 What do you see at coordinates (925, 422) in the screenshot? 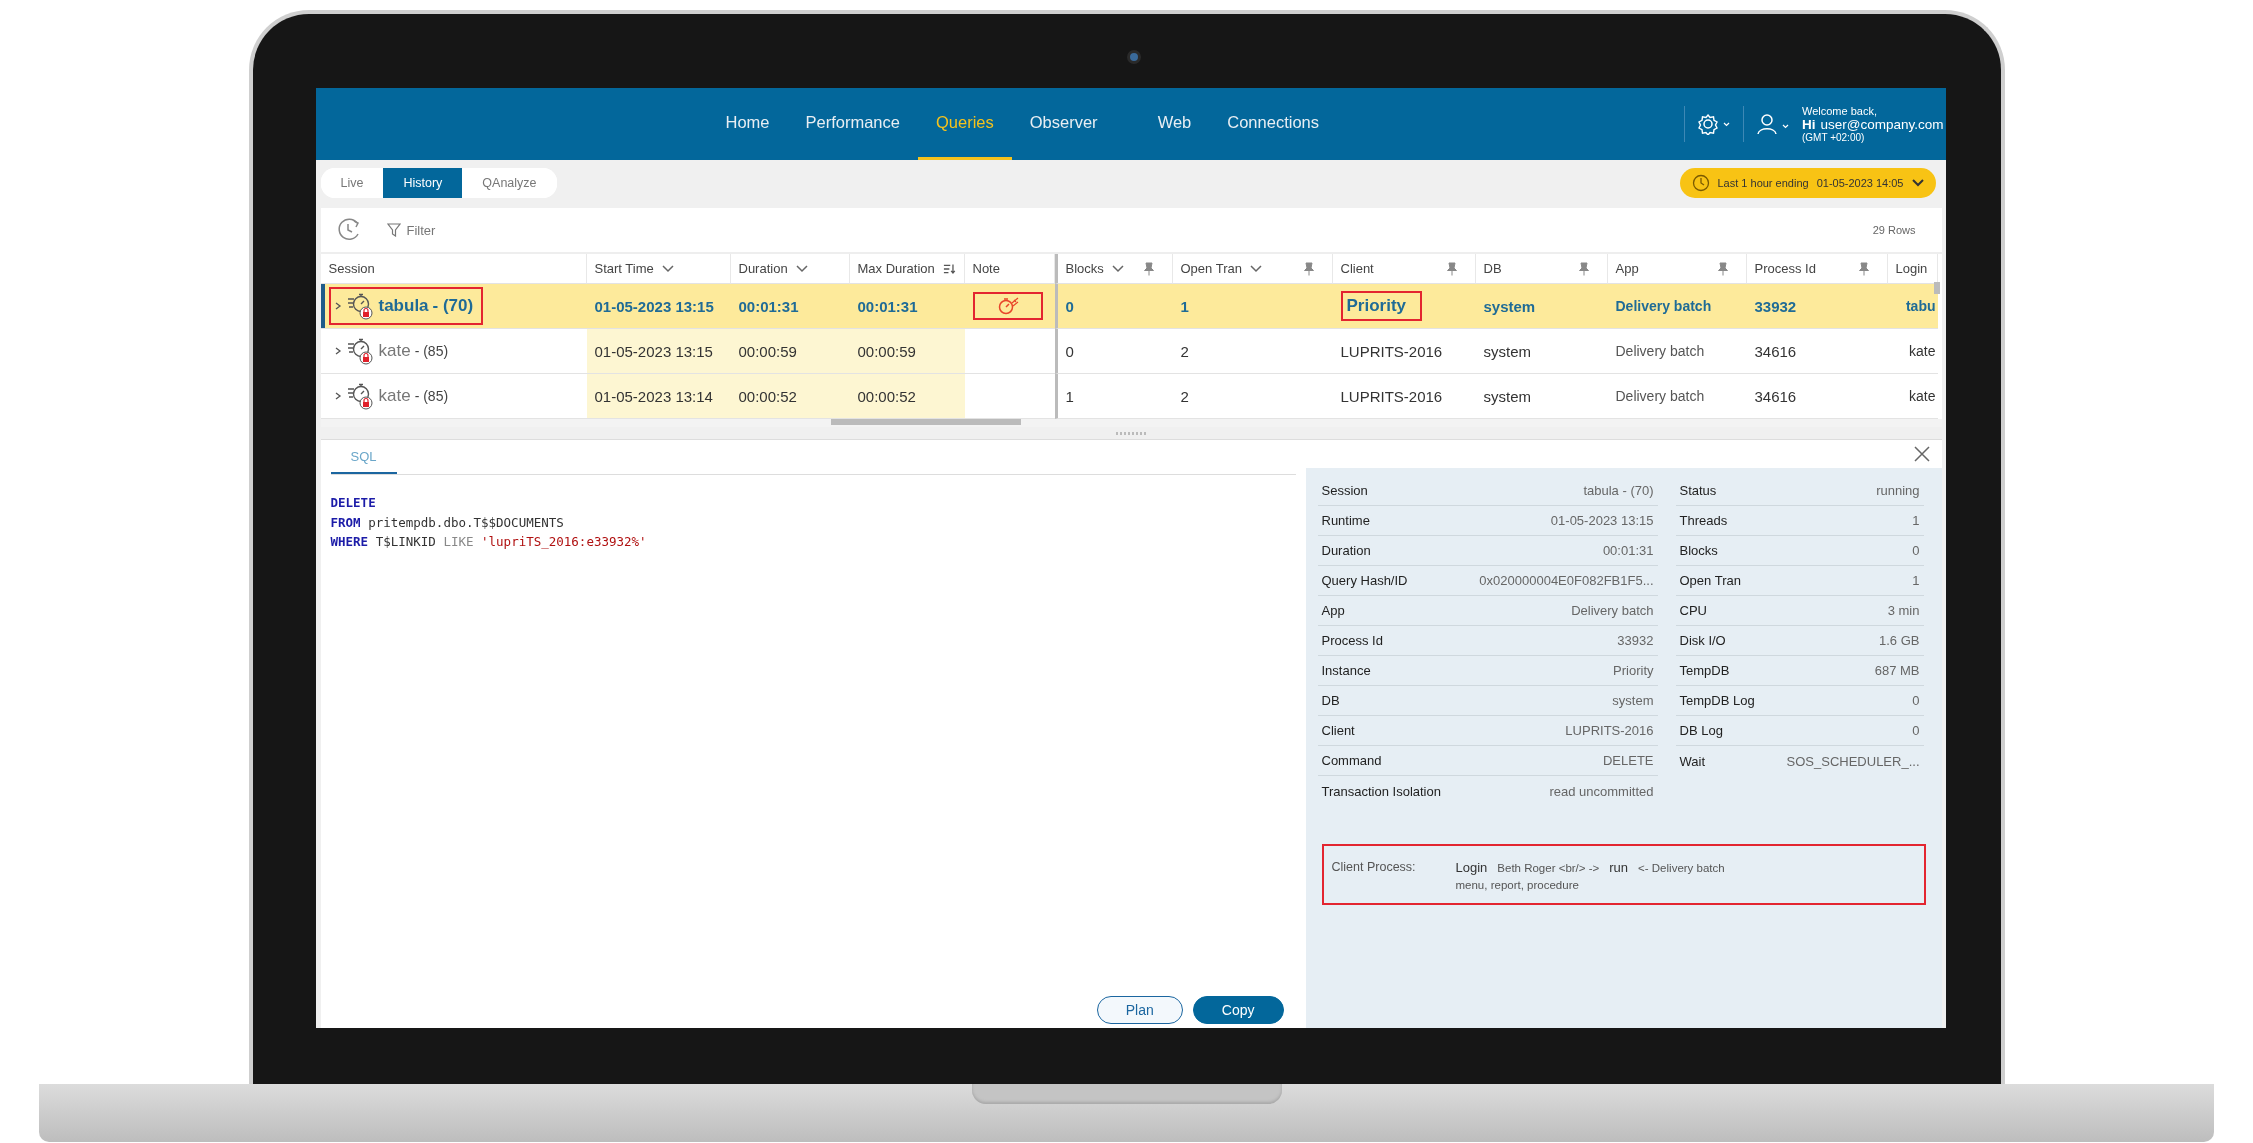
I see `horizontal-scrollbar` at bounding box center [925, 422].